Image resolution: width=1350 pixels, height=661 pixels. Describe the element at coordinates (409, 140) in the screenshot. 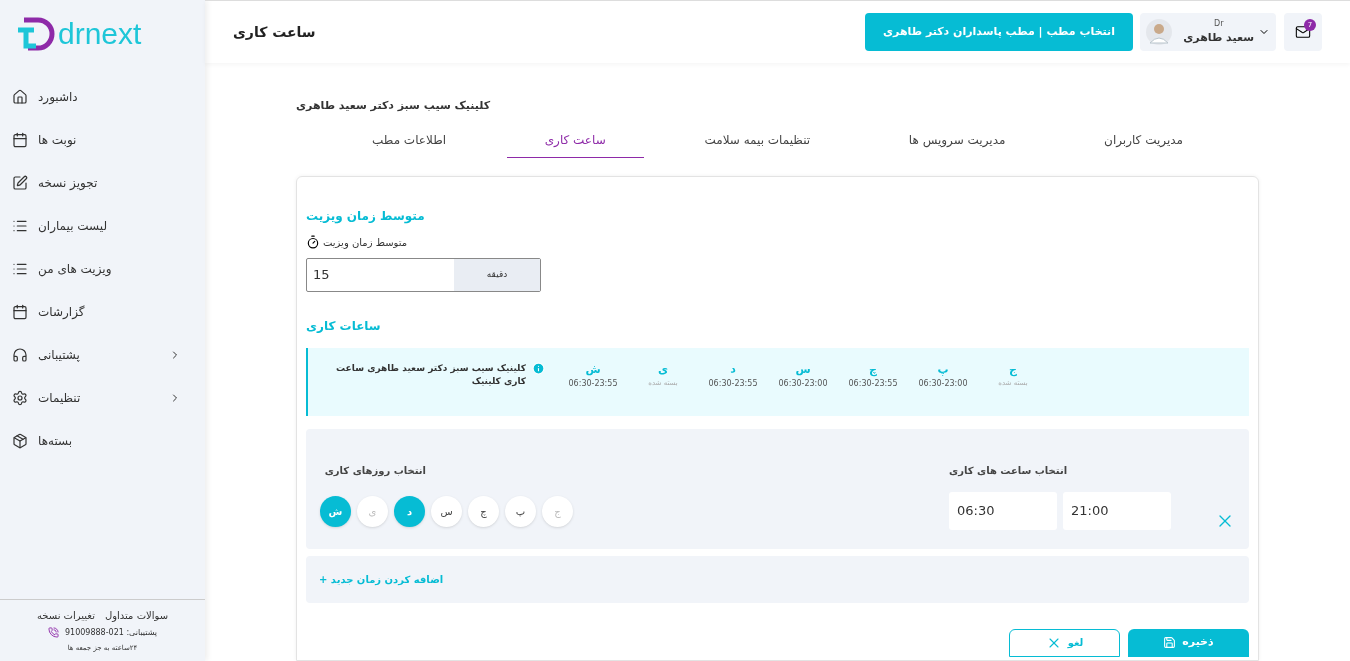

I see `tab: اطلاعات مطب` at that location.